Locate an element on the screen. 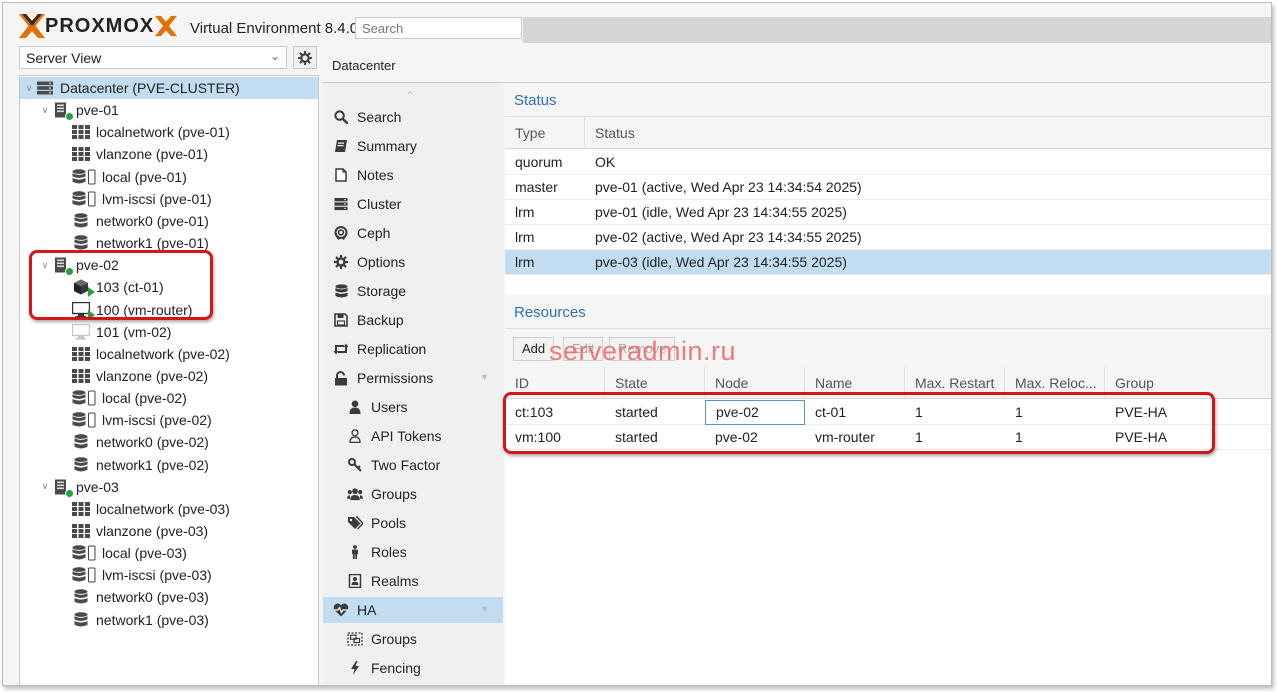 The width and height of the screenshot is (1277, 692). tree-item-label: network1 (pve-02) is located at coordinates (152, 464).